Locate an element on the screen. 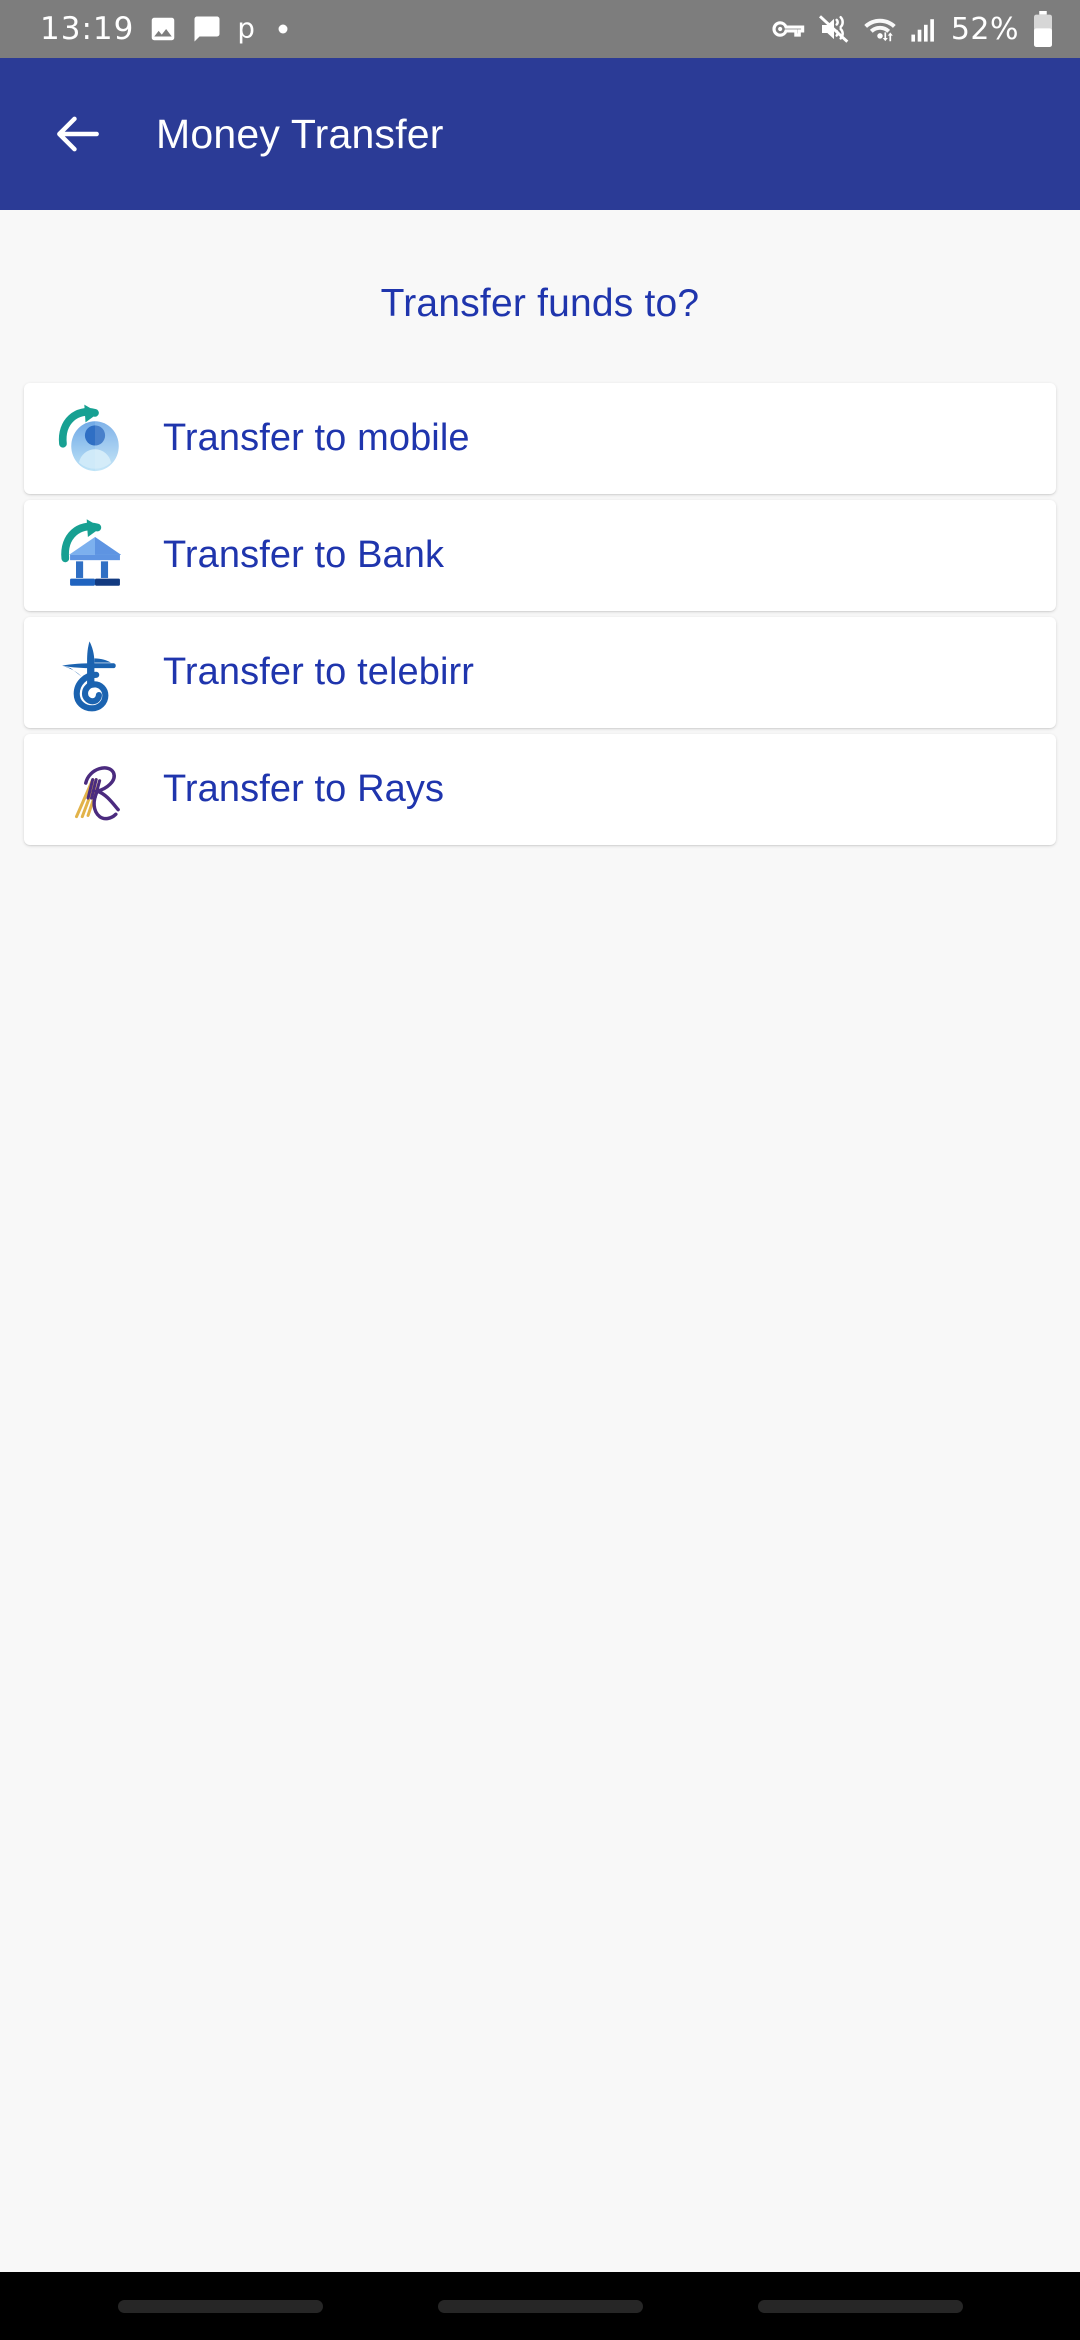  svg-text: p is located at coordinates (247, 29).